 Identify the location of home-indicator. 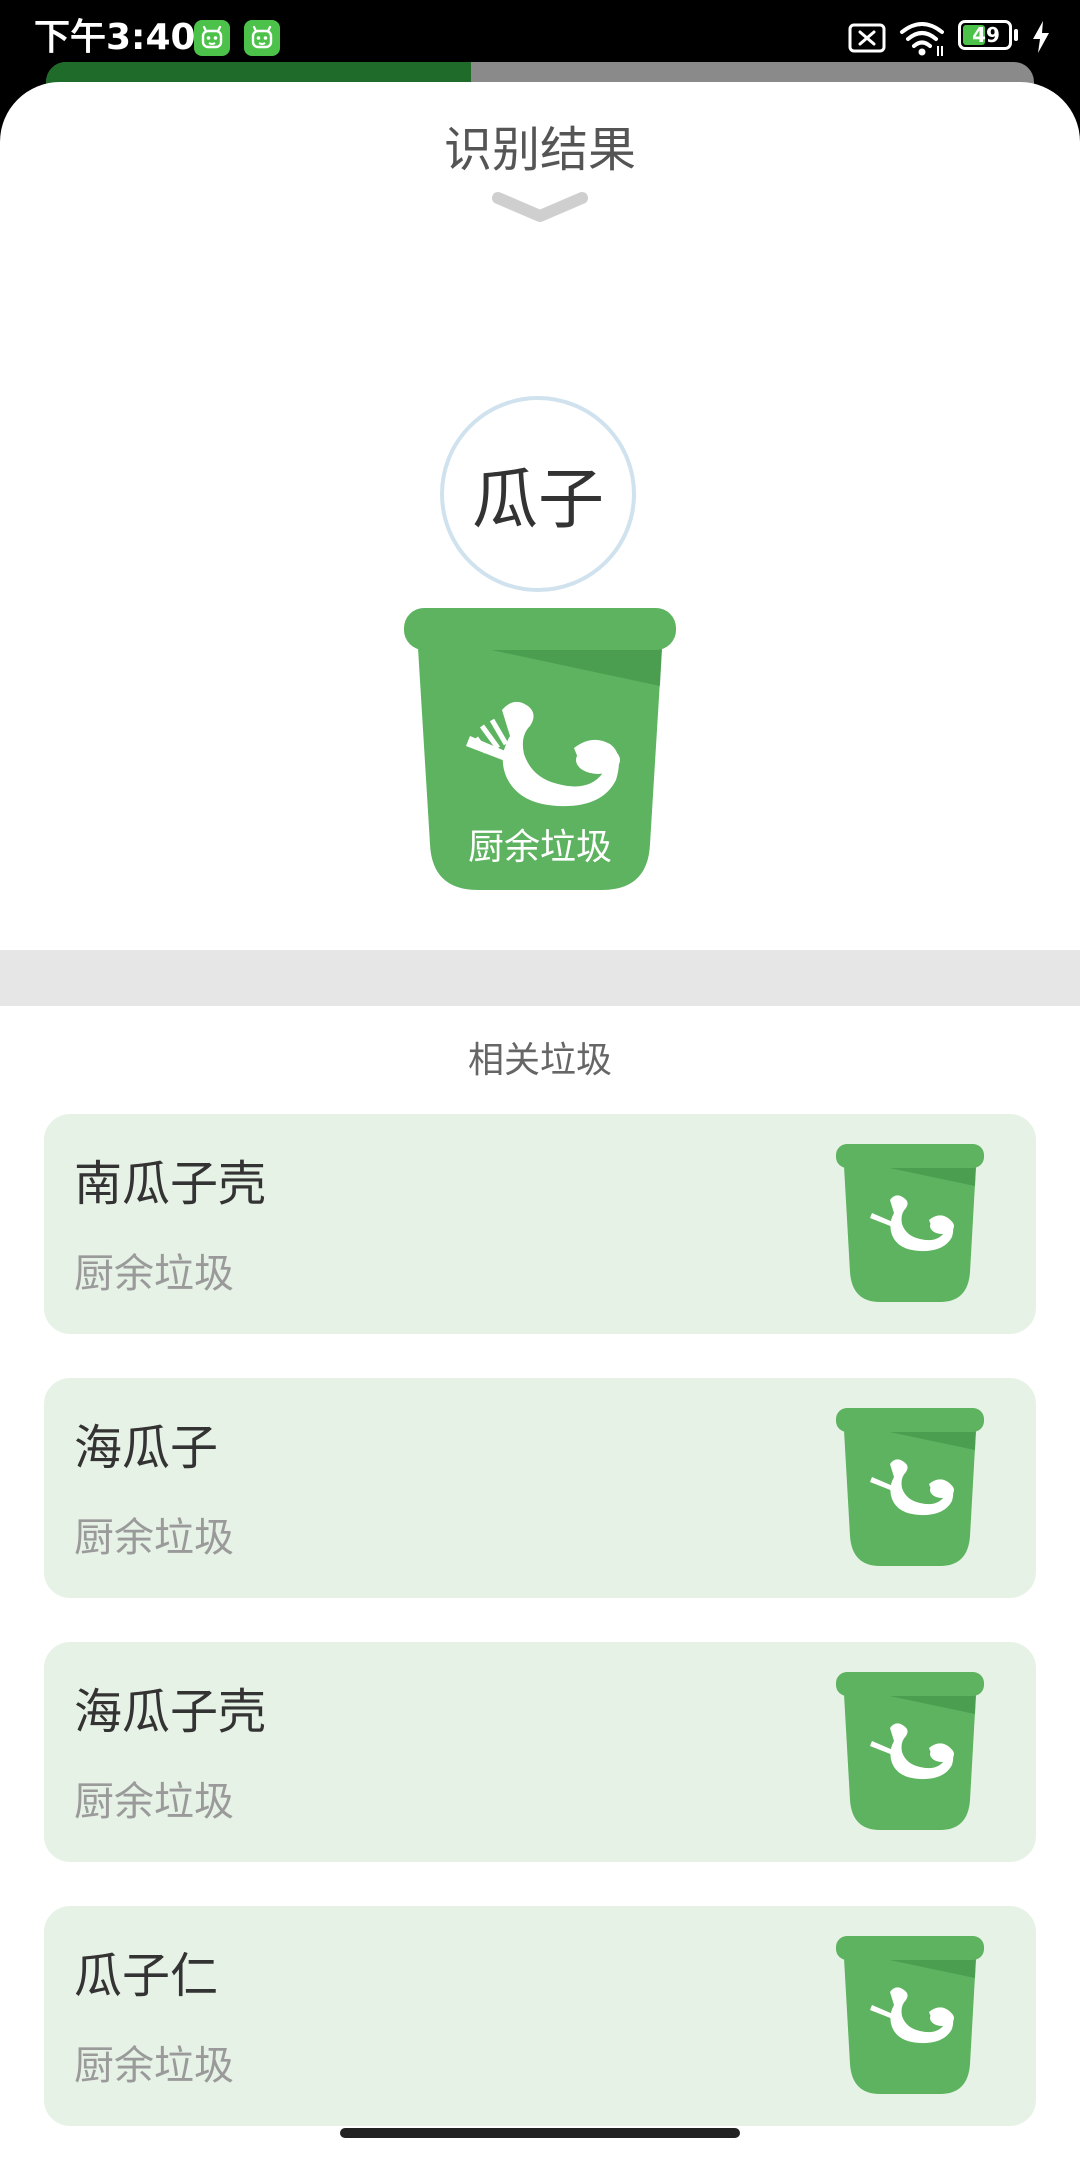
(540, 2133).